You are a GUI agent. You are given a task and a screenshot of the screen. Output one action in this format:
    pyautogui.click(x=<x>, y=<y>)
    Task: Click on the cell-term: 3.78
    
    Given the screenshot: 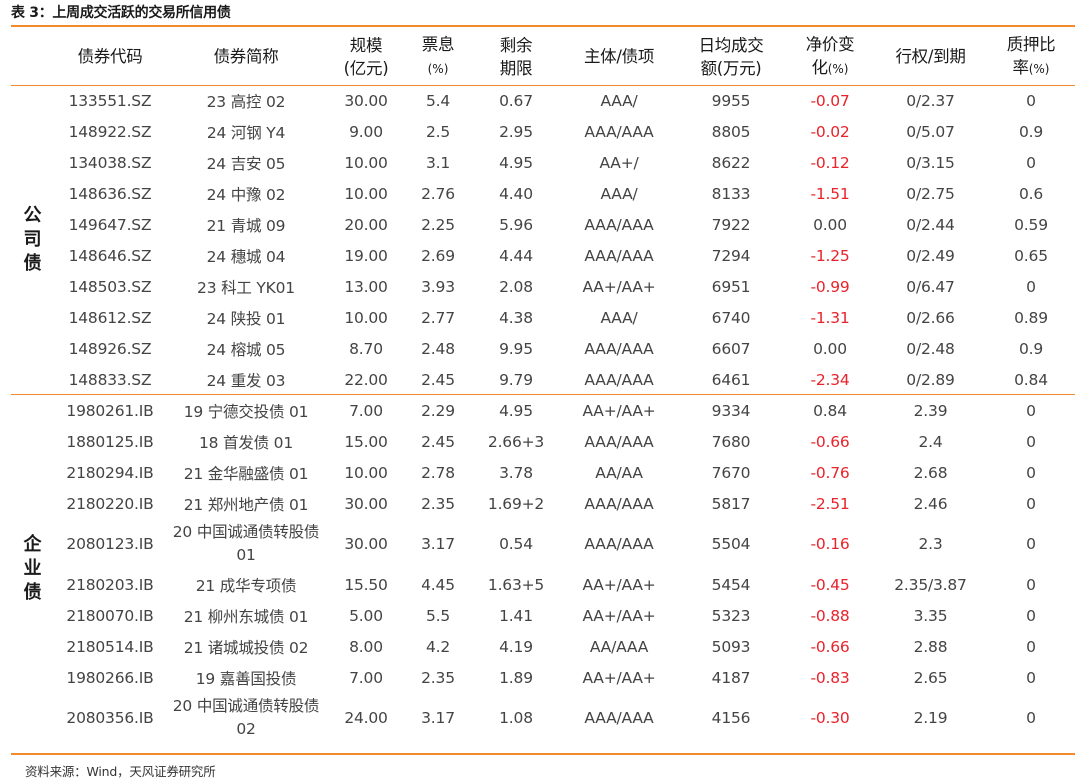 What is the action you would take?
    pyautogui.click(x=516, y=472)
    